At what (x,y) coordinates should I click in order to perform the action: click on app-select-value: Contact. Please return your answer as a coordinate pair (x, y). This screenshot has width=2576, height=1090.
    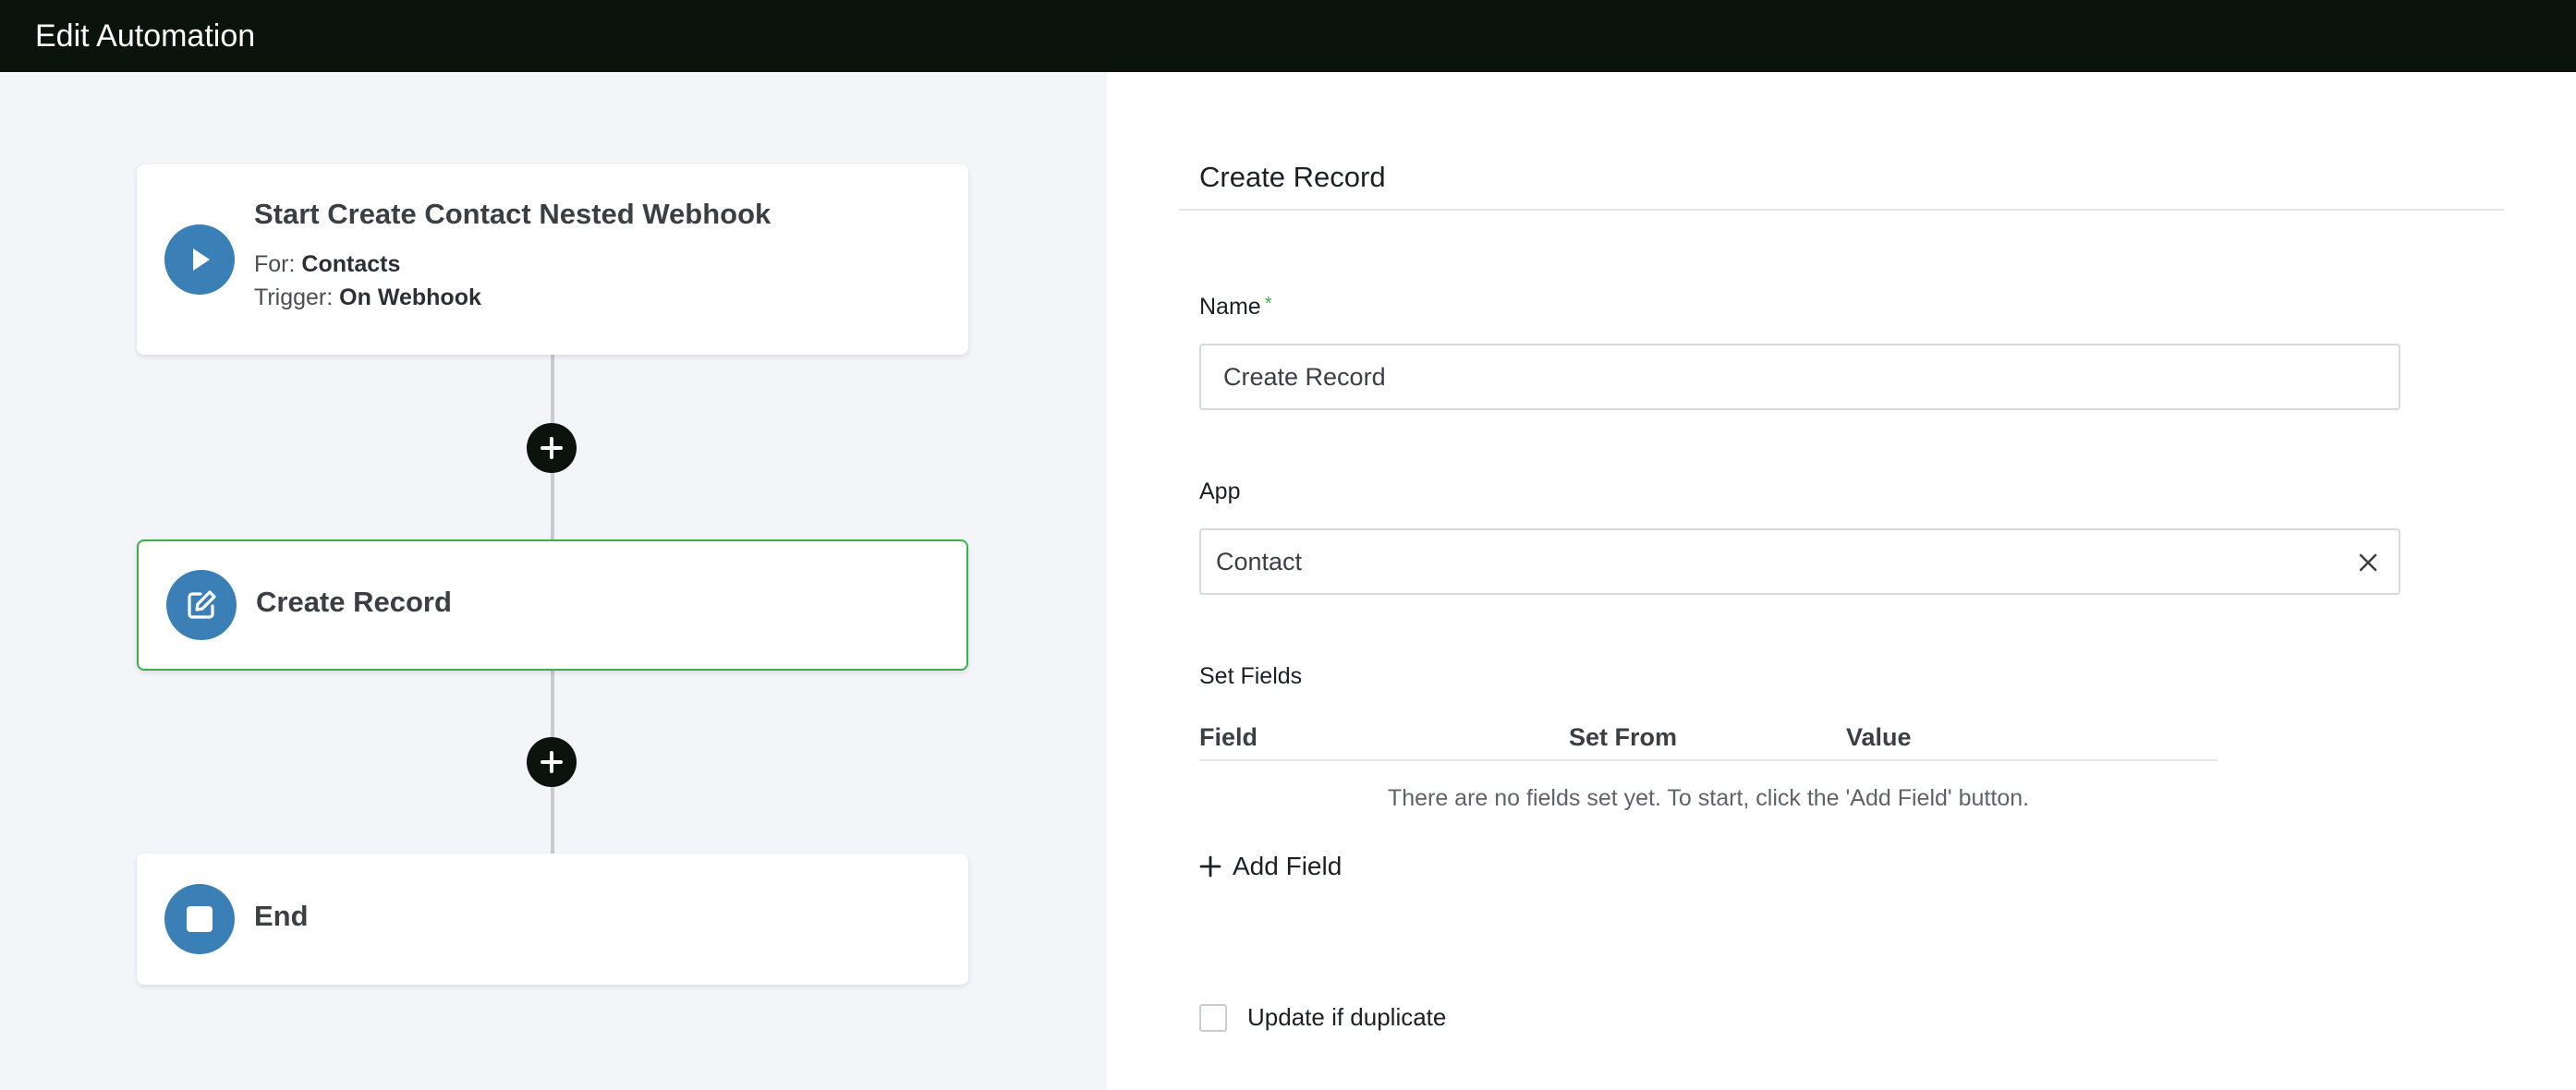
    Looking at the image, I should click on (1259, 561).